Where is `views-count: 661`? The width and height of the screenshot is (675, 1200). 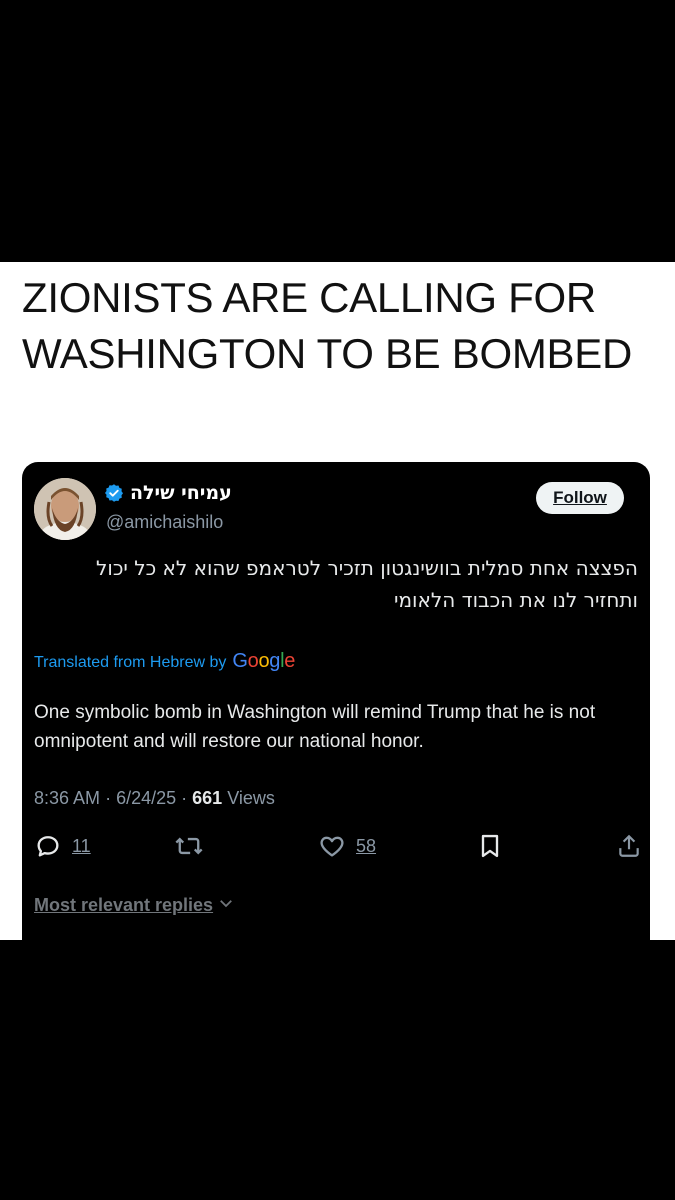 views-count: 661 is located at coordinates (207, 798).